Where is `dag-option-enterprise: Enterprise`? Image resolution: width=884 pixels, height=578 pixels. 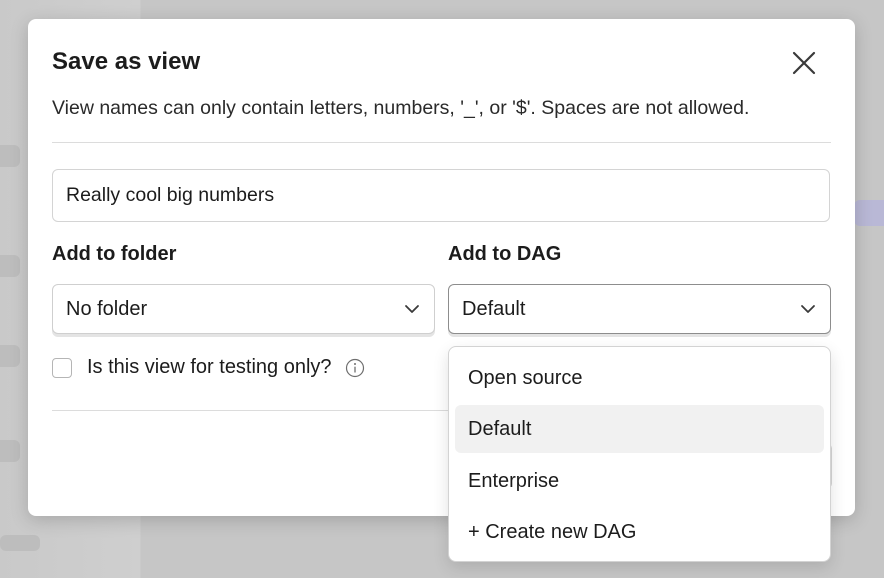
dag-option-enterprise: Enterprise is located at coordinates (639, 481).